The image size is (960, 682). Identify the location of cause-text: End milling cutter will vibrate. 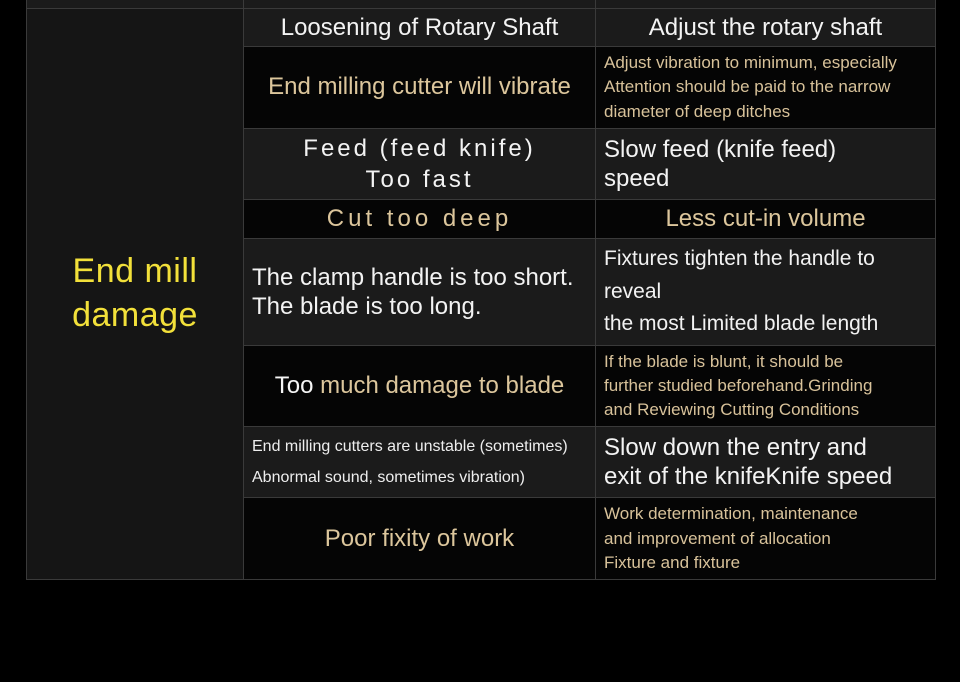
(419, 87).